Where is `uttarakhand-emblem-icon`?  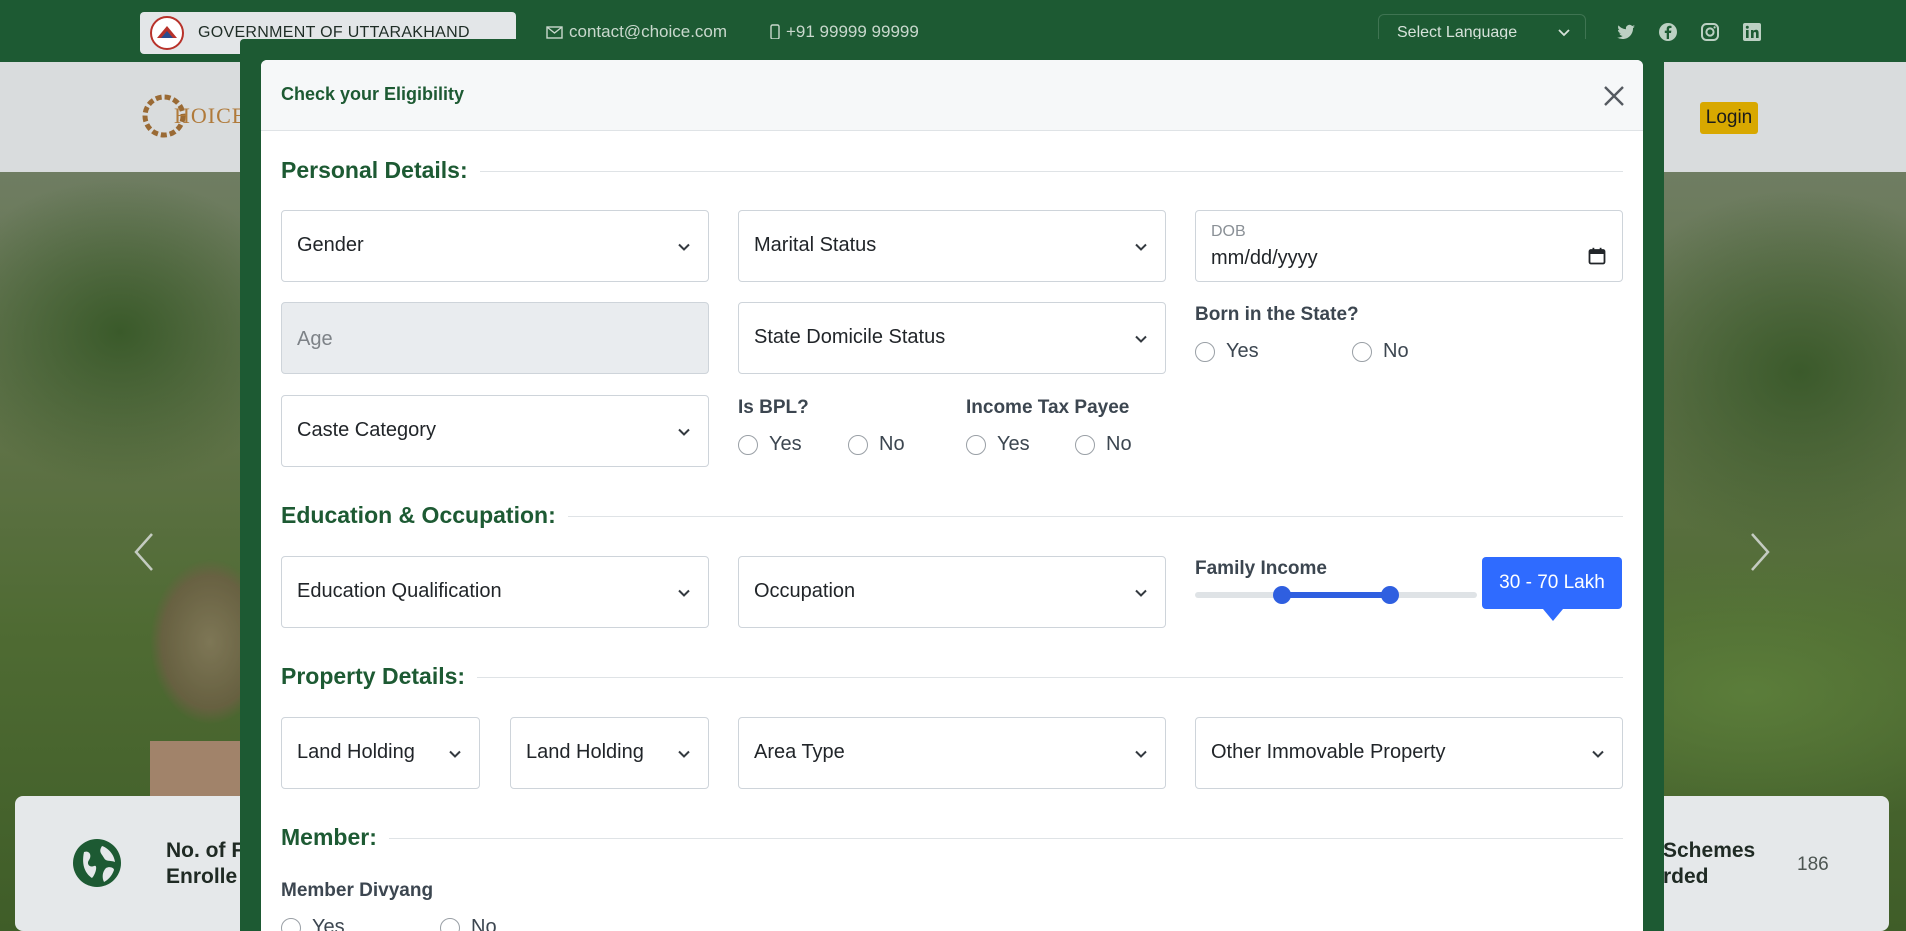
uttarakhand-emblem-icon is located at coordinates (167, 33).